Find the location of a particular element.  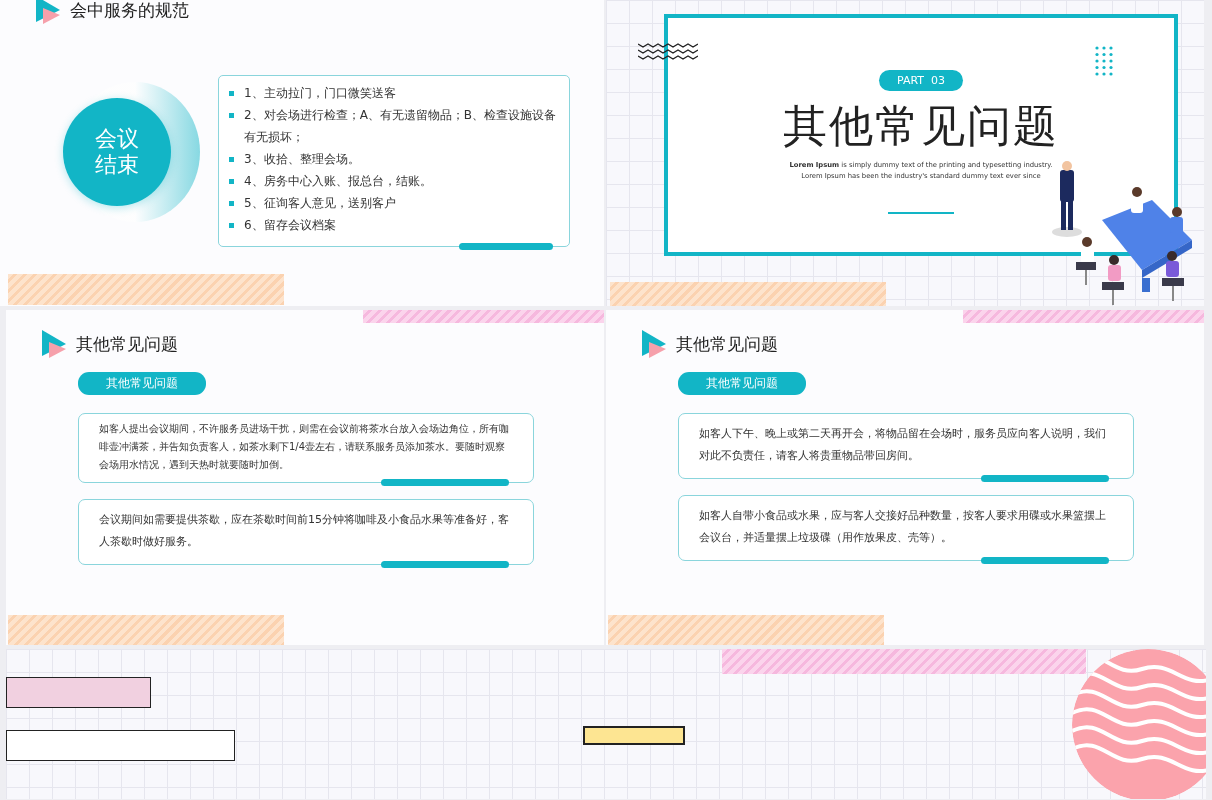

list-item: 2、对会场进行检查；A、有无遗留物品；B、检查设施设备有无损坏； is located at coordinates (401, 126).